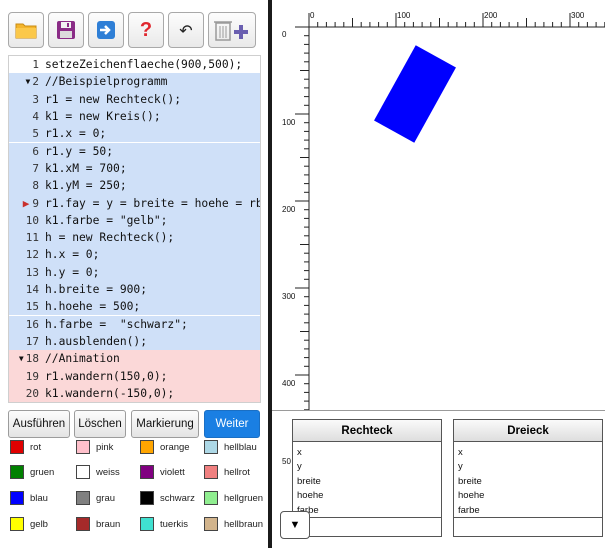  I want to click on line-number: 15, so click(27, 306).